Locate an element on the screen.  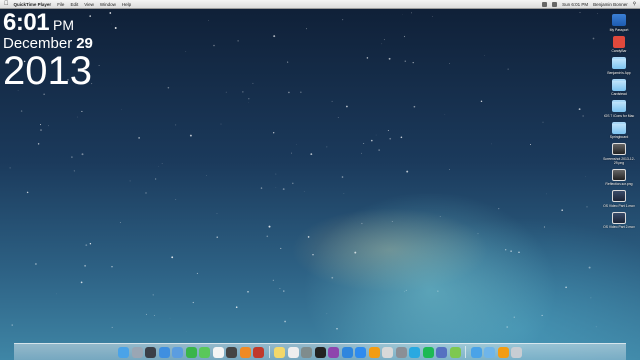
photo-booth-icon is located at coordinates (258, 352).